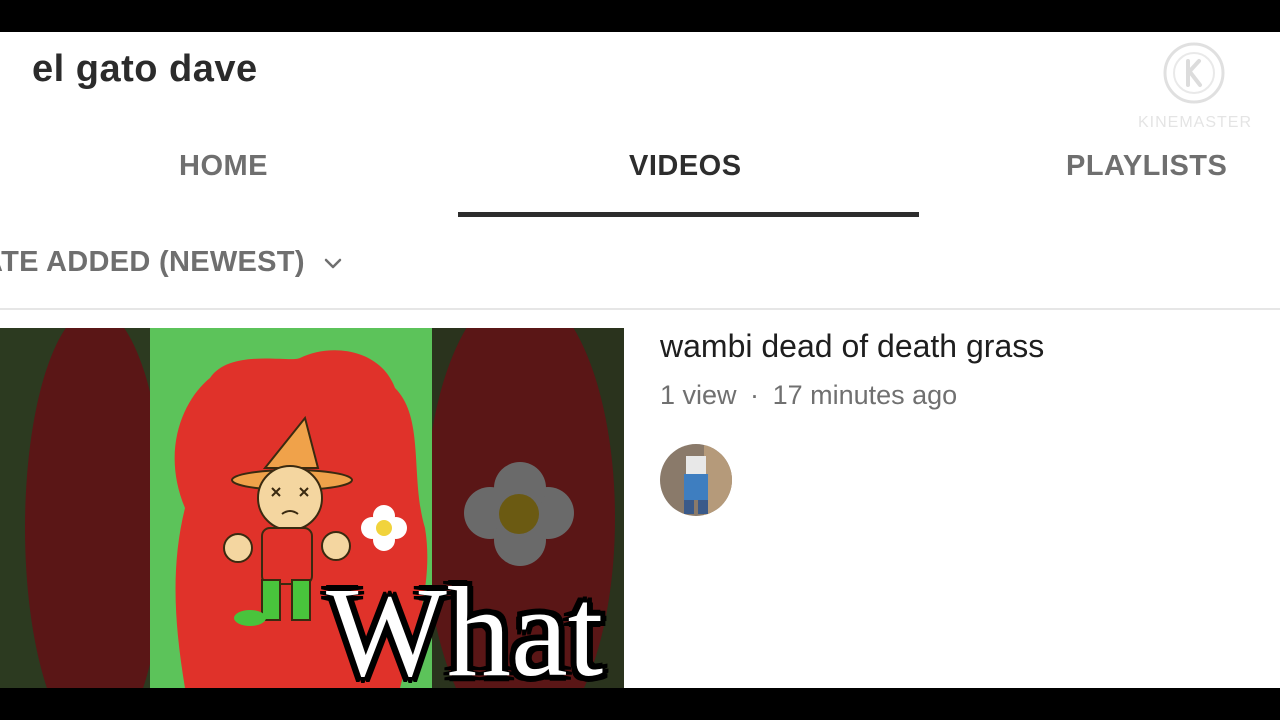 Image resolution: width=1280 pixels, height=720 pixels. Describe the element at coordinates (640, 309) in the screenshot. I see `divider` at that location.